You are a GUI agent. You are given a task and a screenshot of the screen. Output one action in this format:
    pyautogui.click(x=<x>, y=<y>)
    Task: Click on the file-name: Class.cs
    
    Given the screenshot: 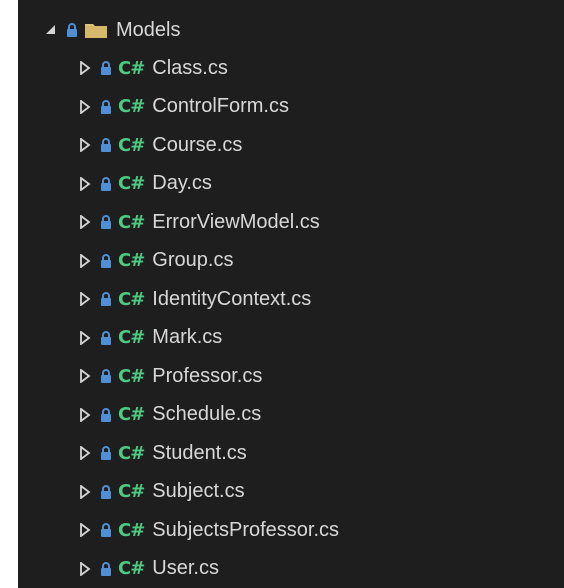 What is the action you would take?
    pyautogui.click(x=190, y=67)
    